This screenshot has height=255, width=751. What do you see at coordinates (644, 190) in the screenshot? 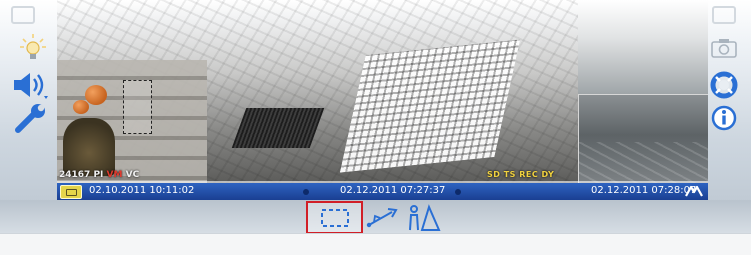
I see `timestamp-right: 02.12.2011 07:28:07` at bounding box center [644, 190].